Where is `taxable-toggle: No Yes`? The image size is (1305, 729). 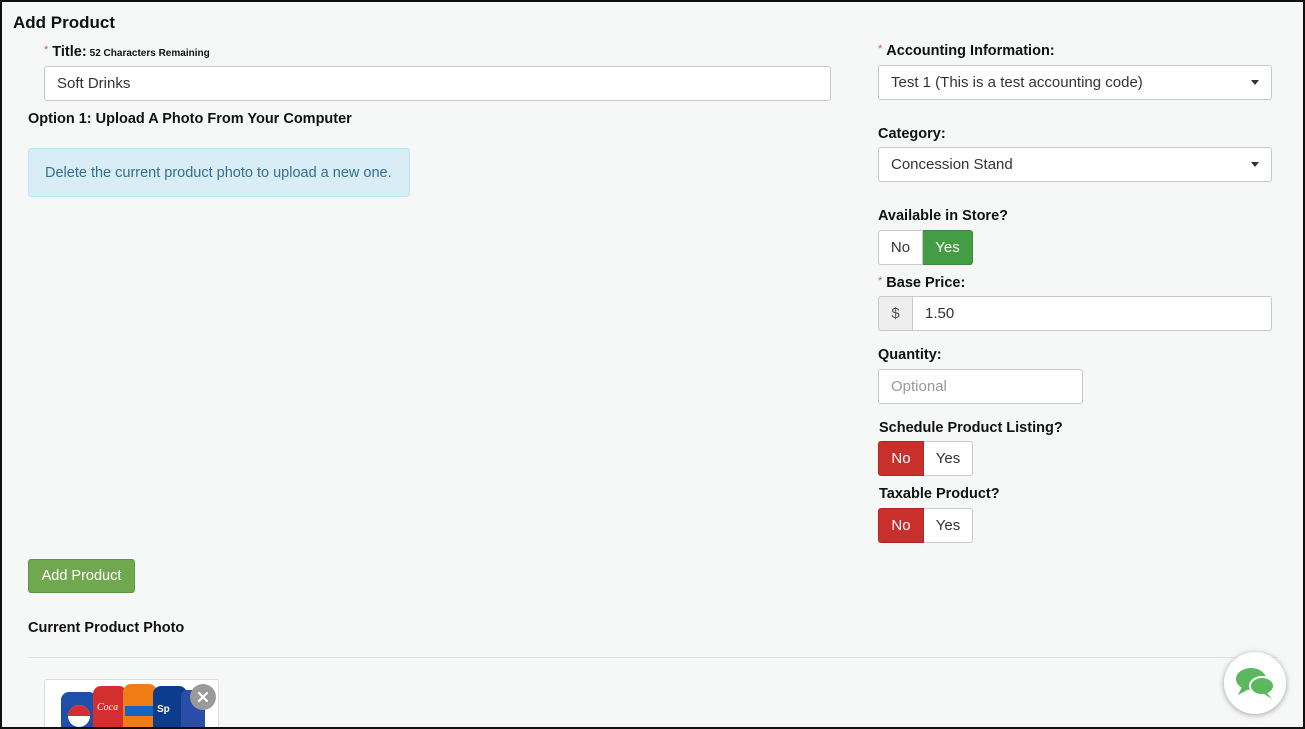
taxable-toggle: No Yes is located at coordinates (925, 525).